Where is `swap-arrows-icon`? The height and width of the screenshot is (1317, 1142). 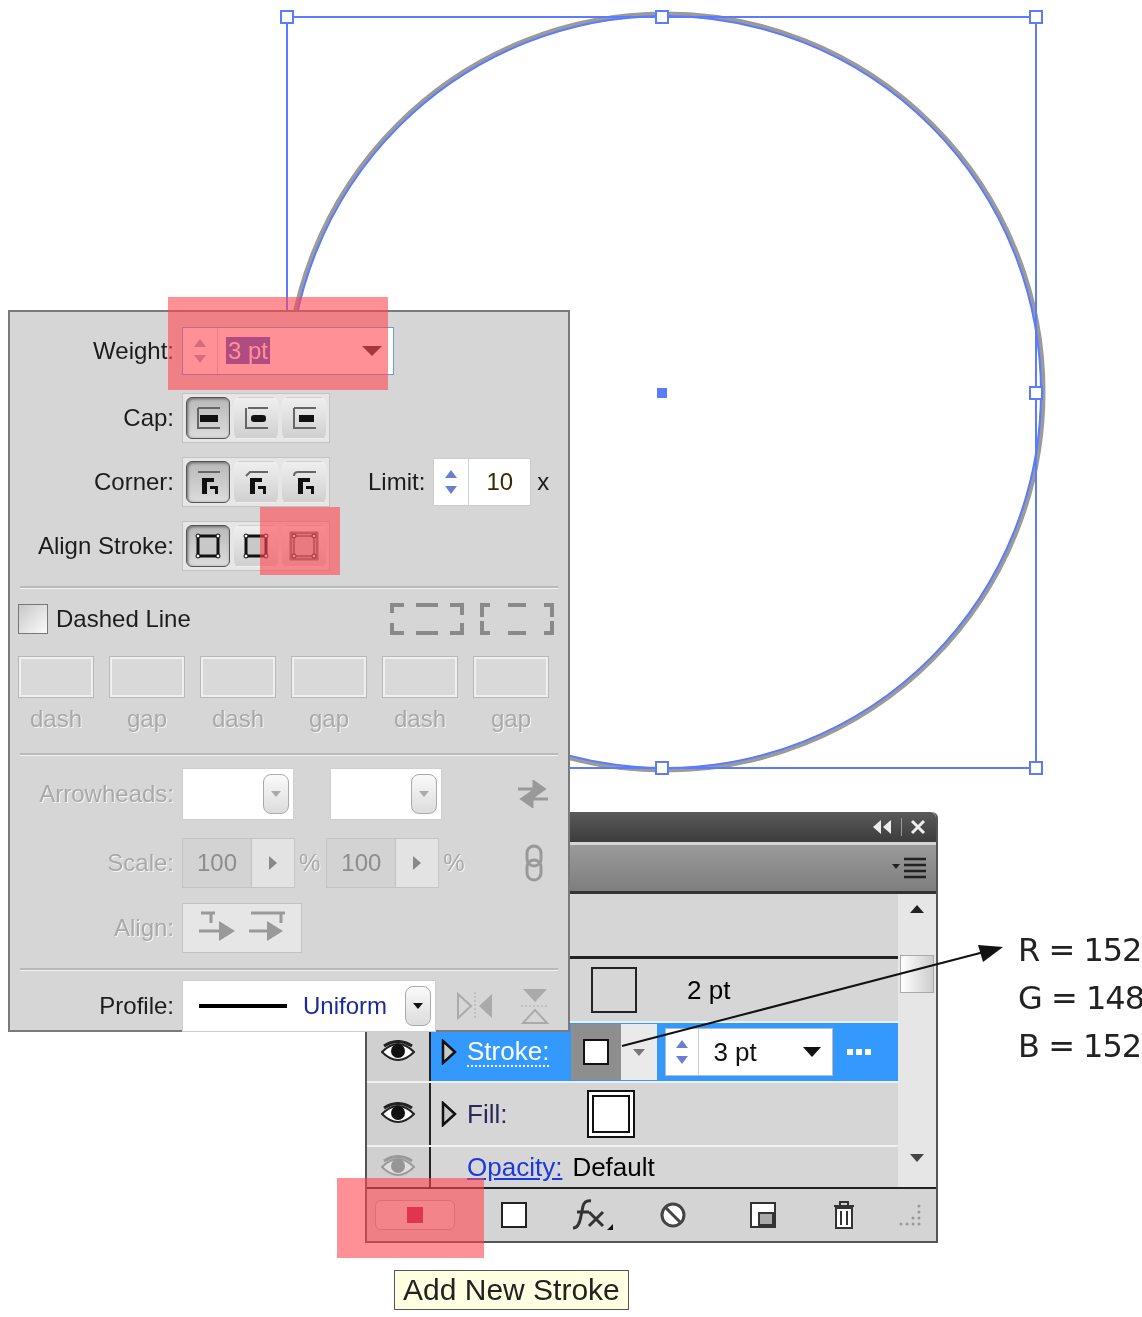
swap-arrows-icon is located at coordinates (533, 794).